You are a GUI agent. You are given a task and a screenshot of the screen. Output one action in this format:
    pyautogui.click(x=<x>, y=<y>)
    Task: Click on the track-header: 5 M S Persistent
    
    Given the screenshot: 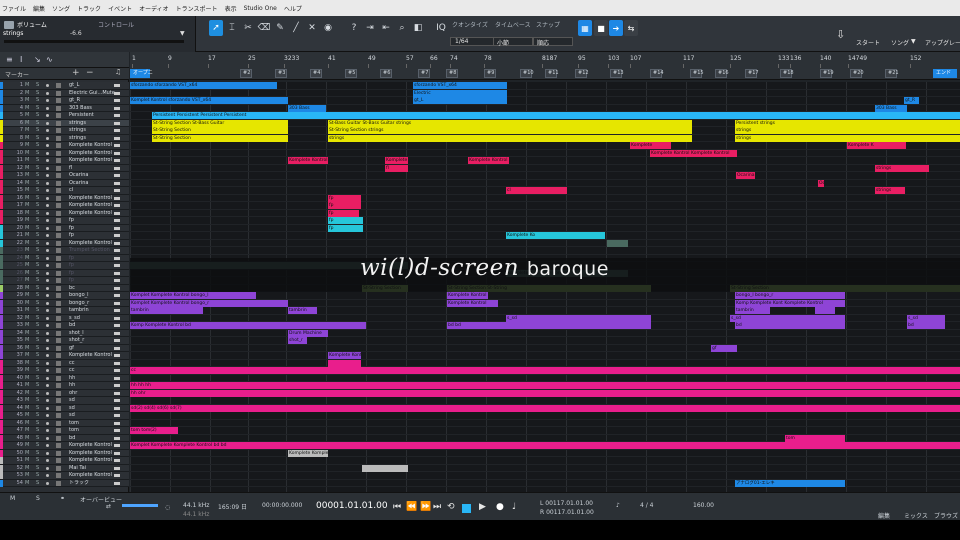 What is the action you would take?
    pyautogui.click(x=64, y=116)
    